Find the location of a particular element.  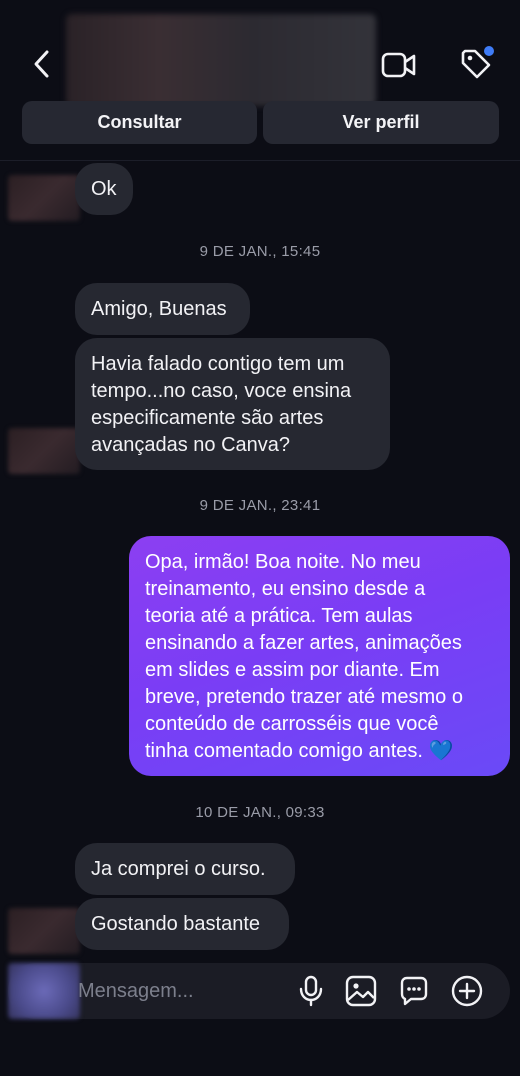

timestamp: 9 DE JAN., 23:41 is located at coordinates (260, 505).